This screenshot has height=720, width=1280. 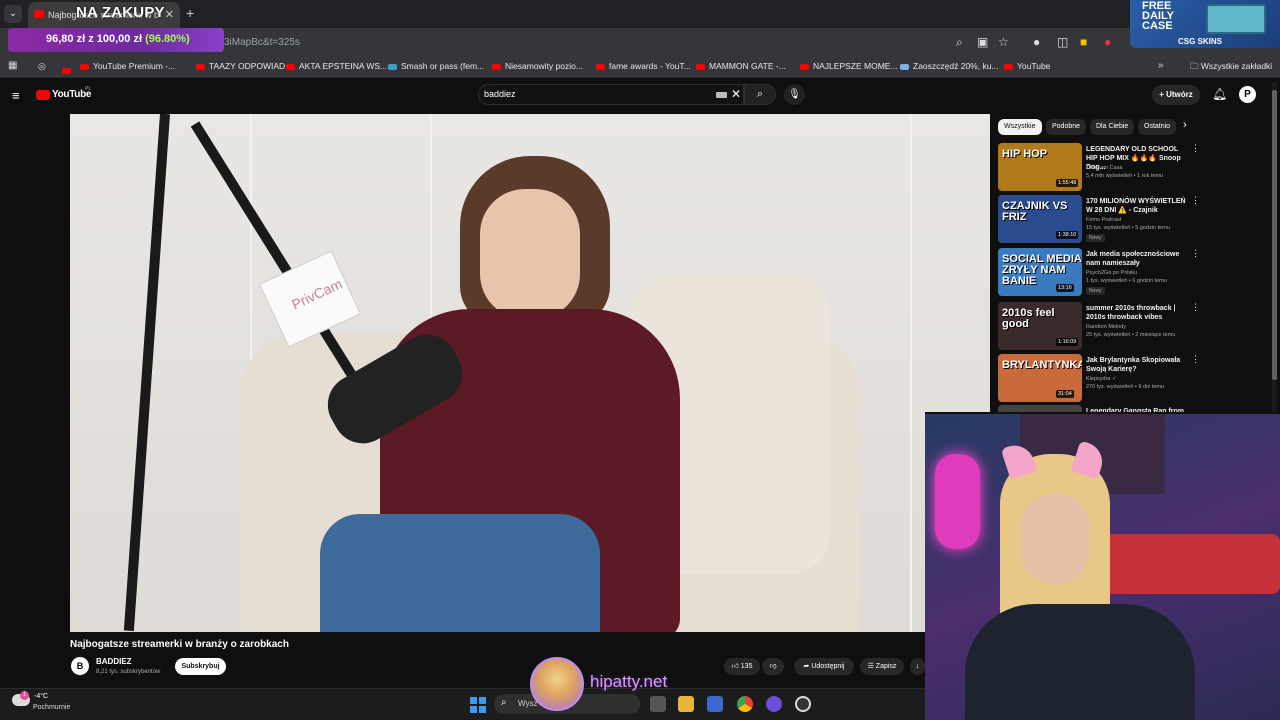 I want to click on account-avatar: P, so click(x=1247, y=94).